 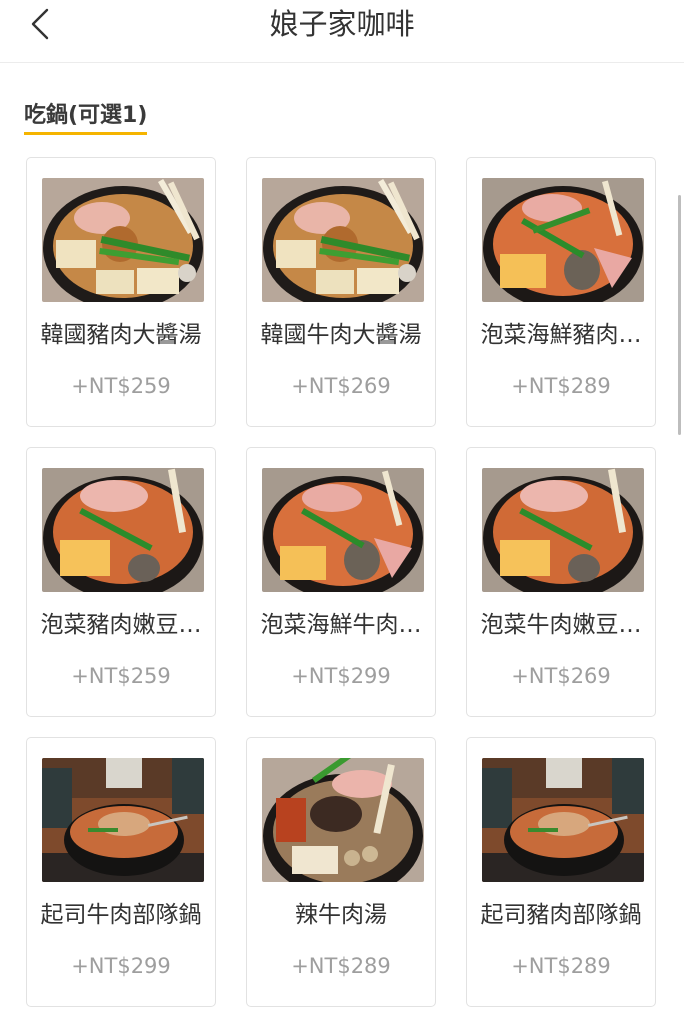 I want to click on item-card: 起司豬肉部隊鍋 +NT$289, so click(x=561, y=872).